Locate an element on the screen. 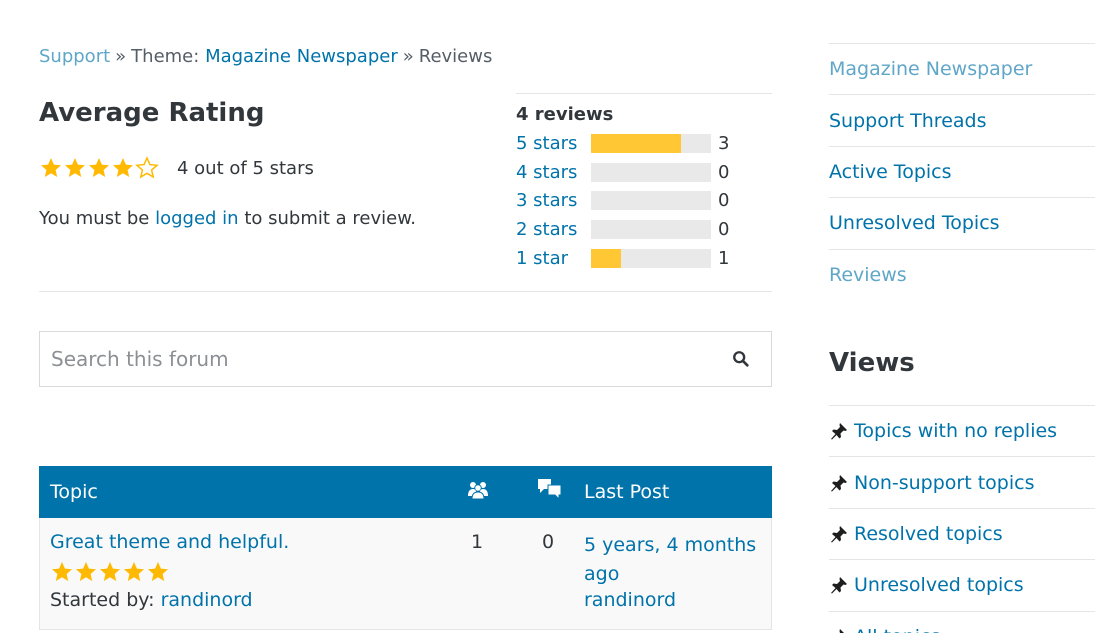 Image resolution: width=1095 pixels, height=633 pixels. search-input is located at coordinates (375, 359).